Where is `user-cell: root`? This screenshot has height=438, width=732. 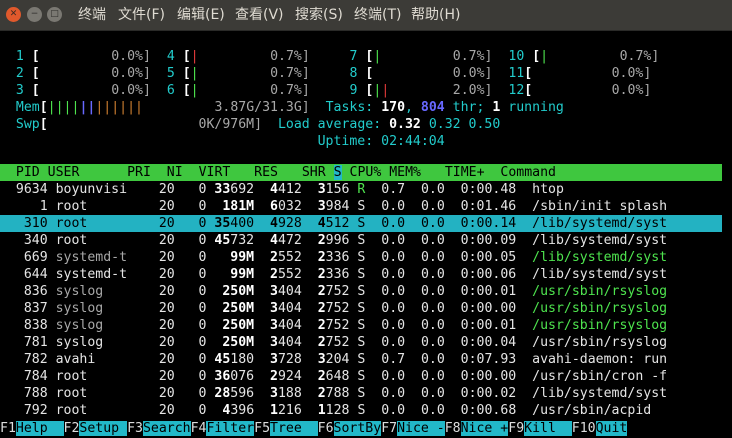
user-cell: root is located at coordinates (91, 376).